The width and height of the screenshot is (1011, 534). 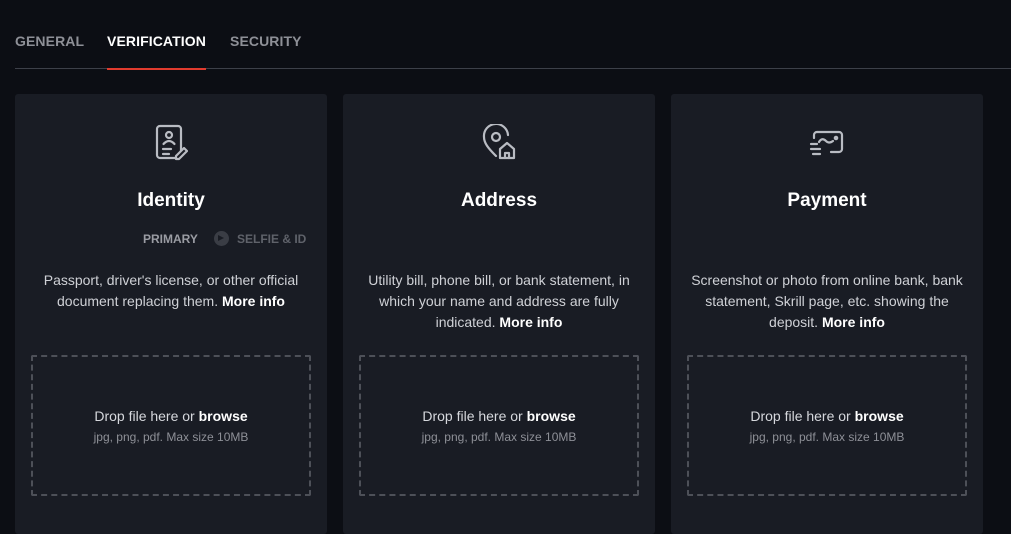 I want to click on payment-card-icon, so click(x=826, y=143).